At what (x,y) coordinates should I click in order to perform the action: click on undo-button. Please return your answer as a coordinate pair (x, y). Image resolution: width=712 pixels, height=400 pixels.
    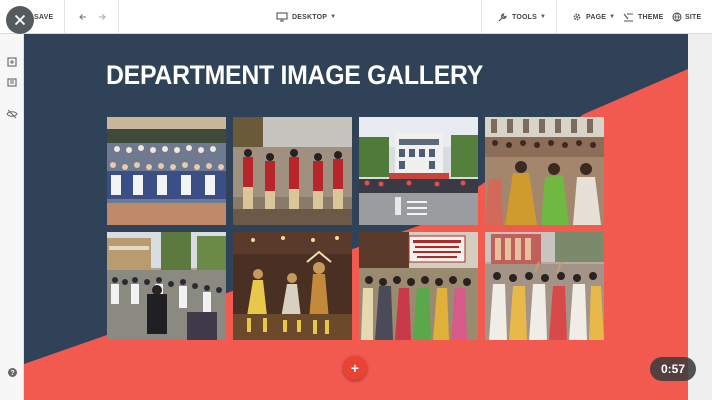
    Looking at the image, I should click on (83, 17).